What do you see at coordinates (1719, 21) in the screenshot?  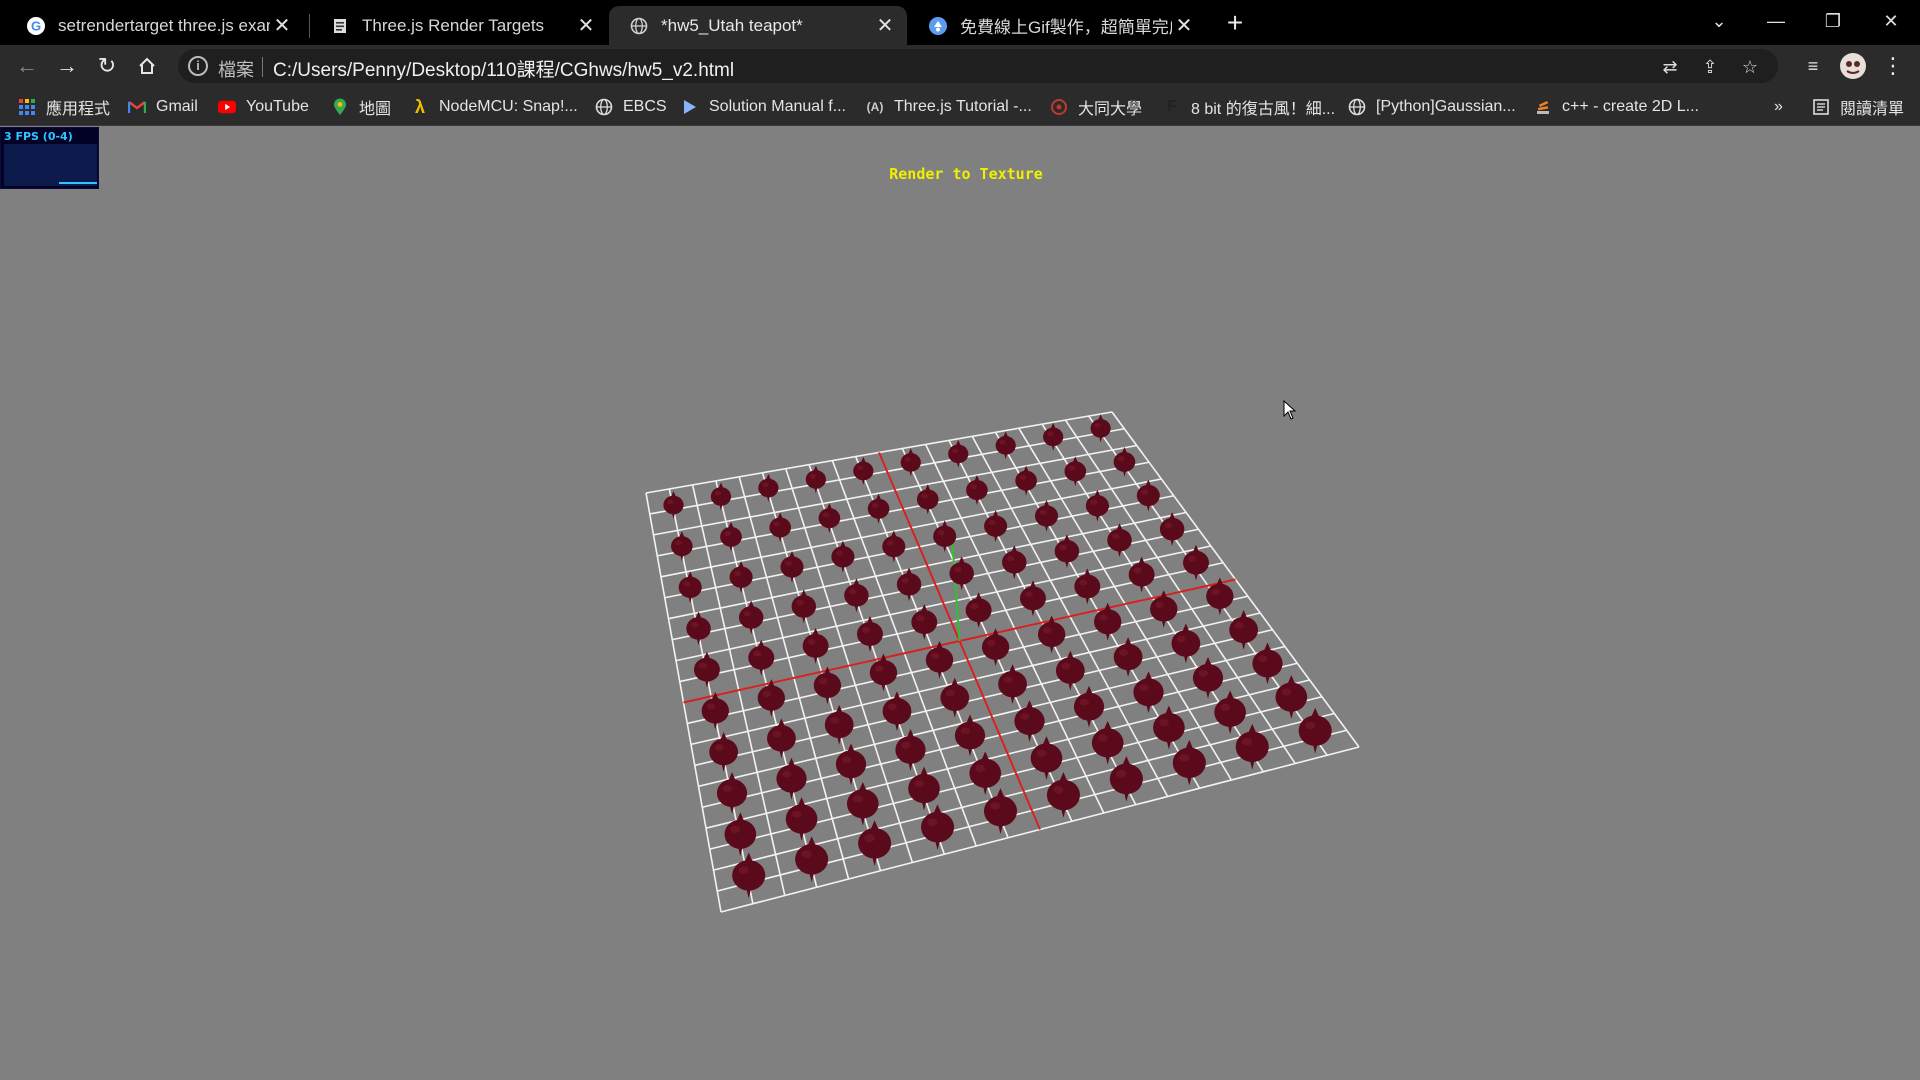 I see `tab-search-chevron-icon: ⌄` at bounding box center [1719, 21].